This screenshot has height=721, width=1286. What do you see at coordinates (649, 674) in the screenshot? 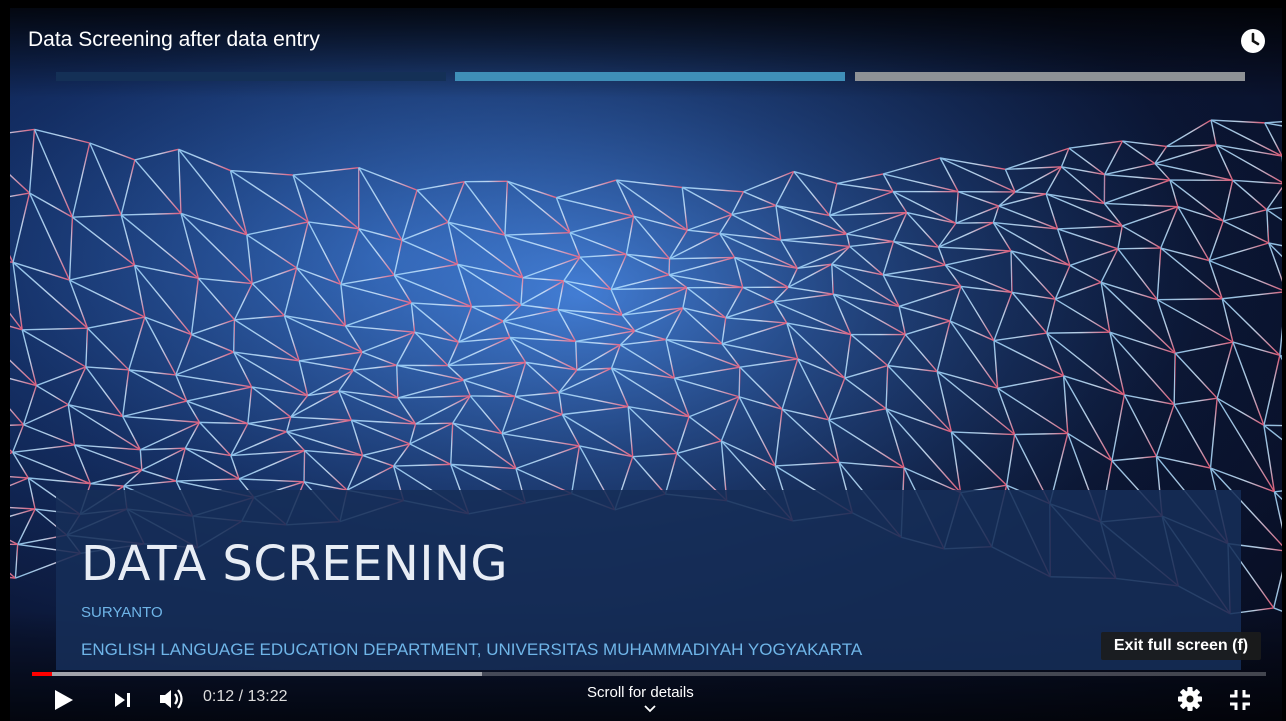
I see `progress-bar` at bounding box center [649, 674].